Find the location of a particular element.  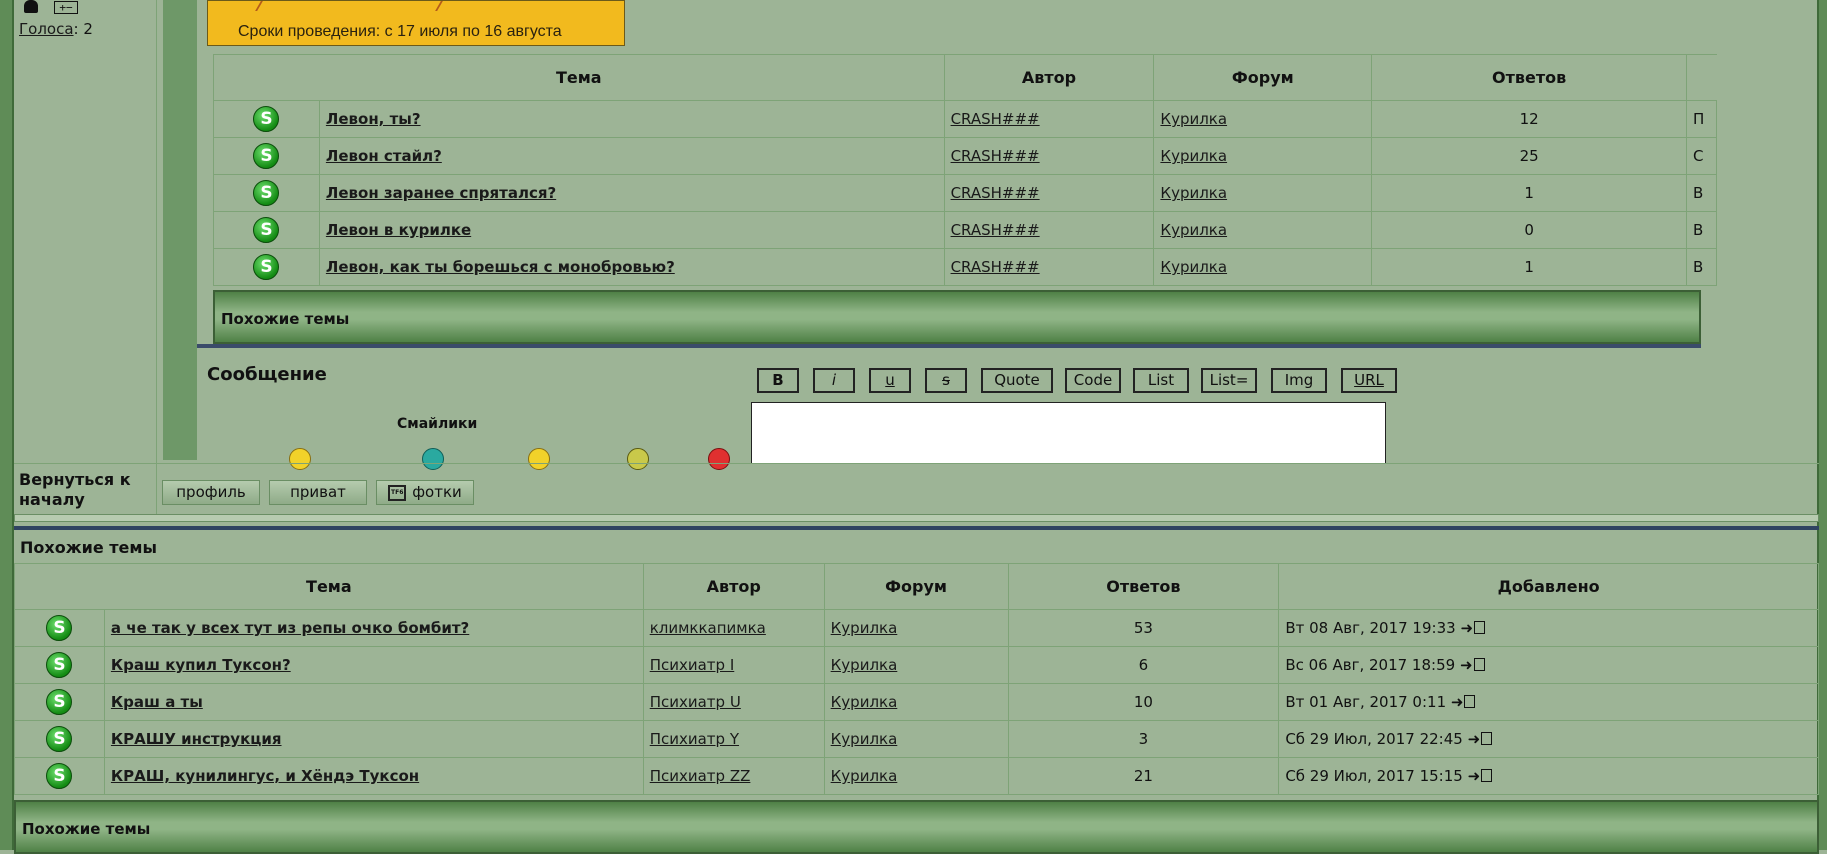

topic-author-link: Психиатр U is located at coordinates (695, 702).